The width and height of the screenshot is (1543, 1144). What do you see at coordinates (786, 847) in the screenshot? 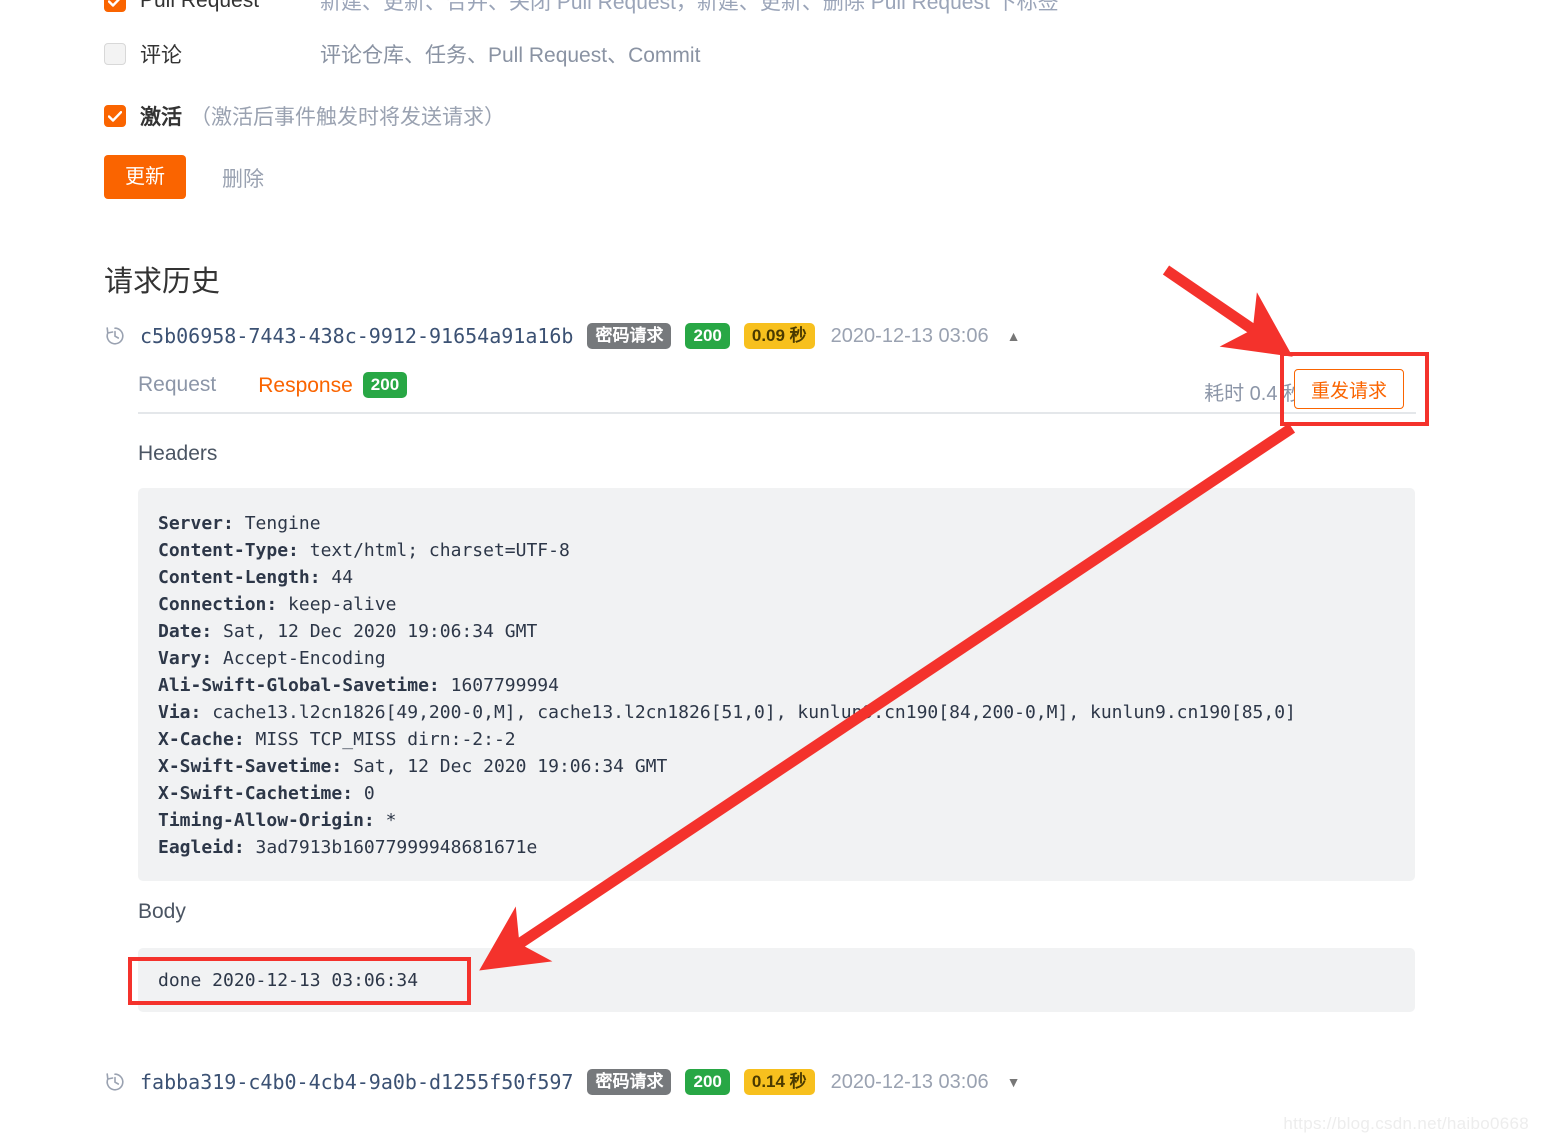
I see `header-line: Eagleid: 3ad7913b16077999948681671e` at bounding box center [786, 847].